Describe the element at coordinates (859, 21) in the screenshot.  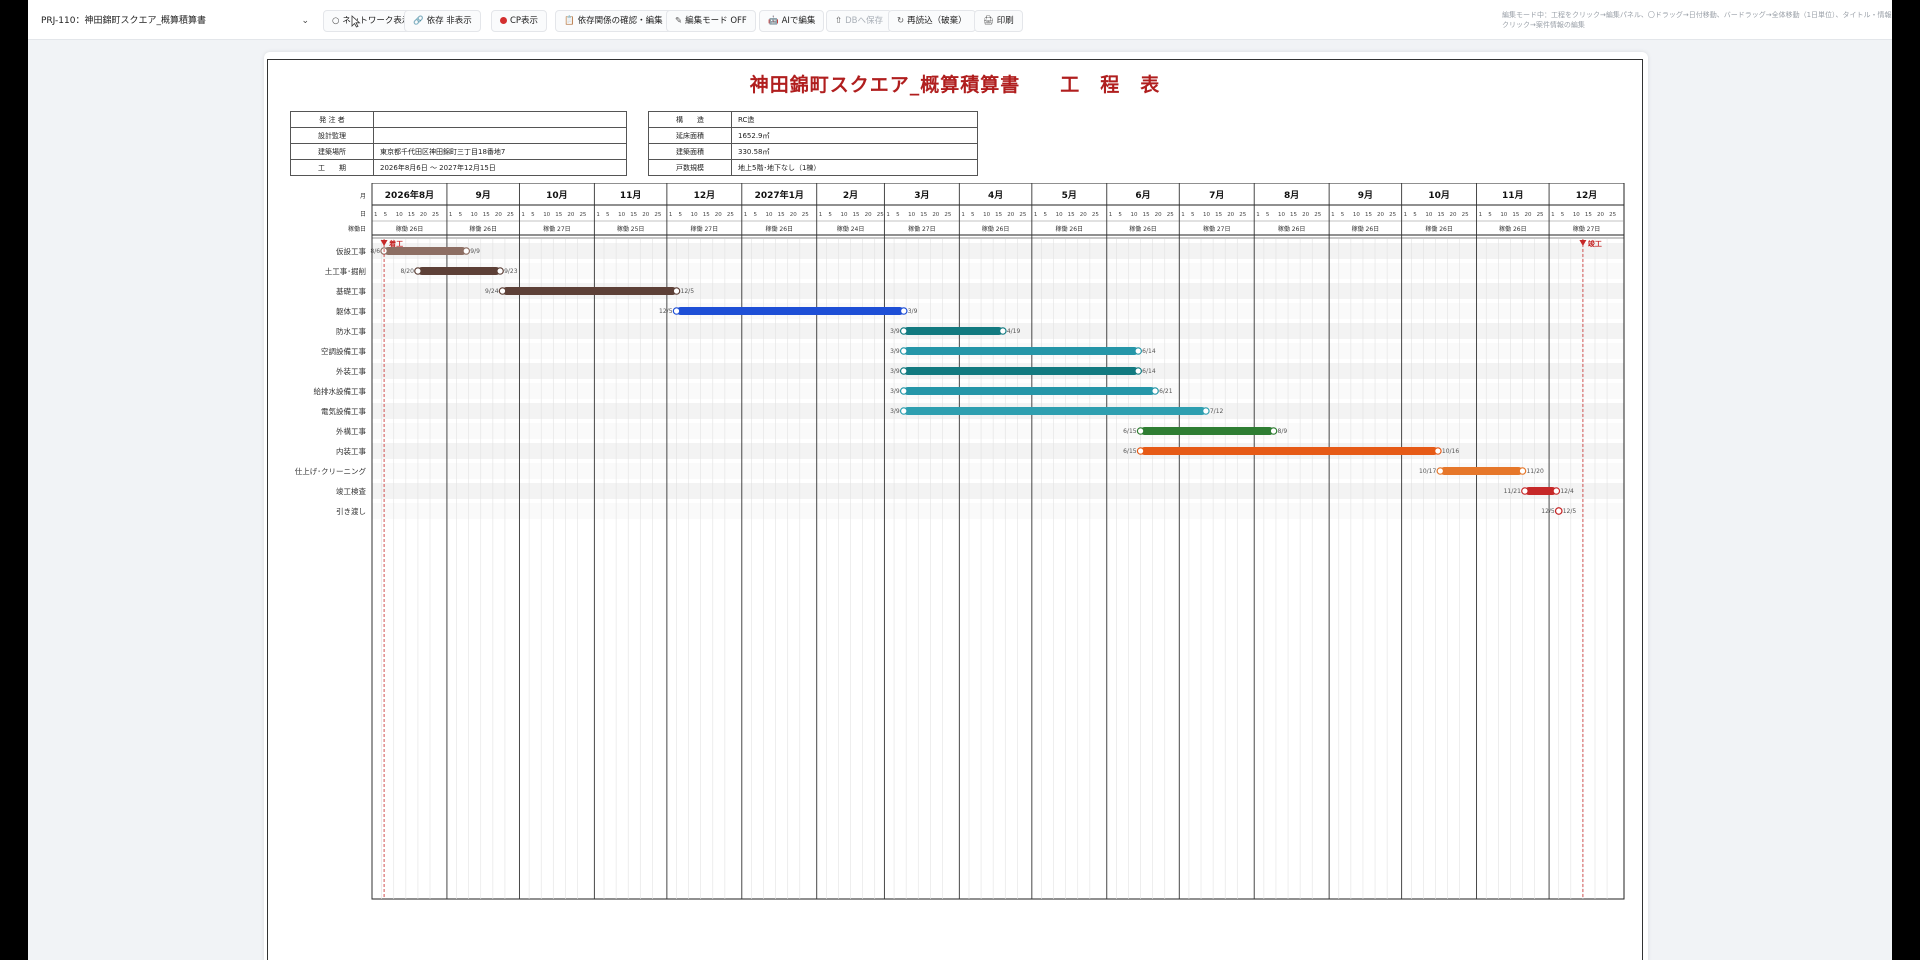
I see `upload-button: ⇧ DBへ保存` at that location.